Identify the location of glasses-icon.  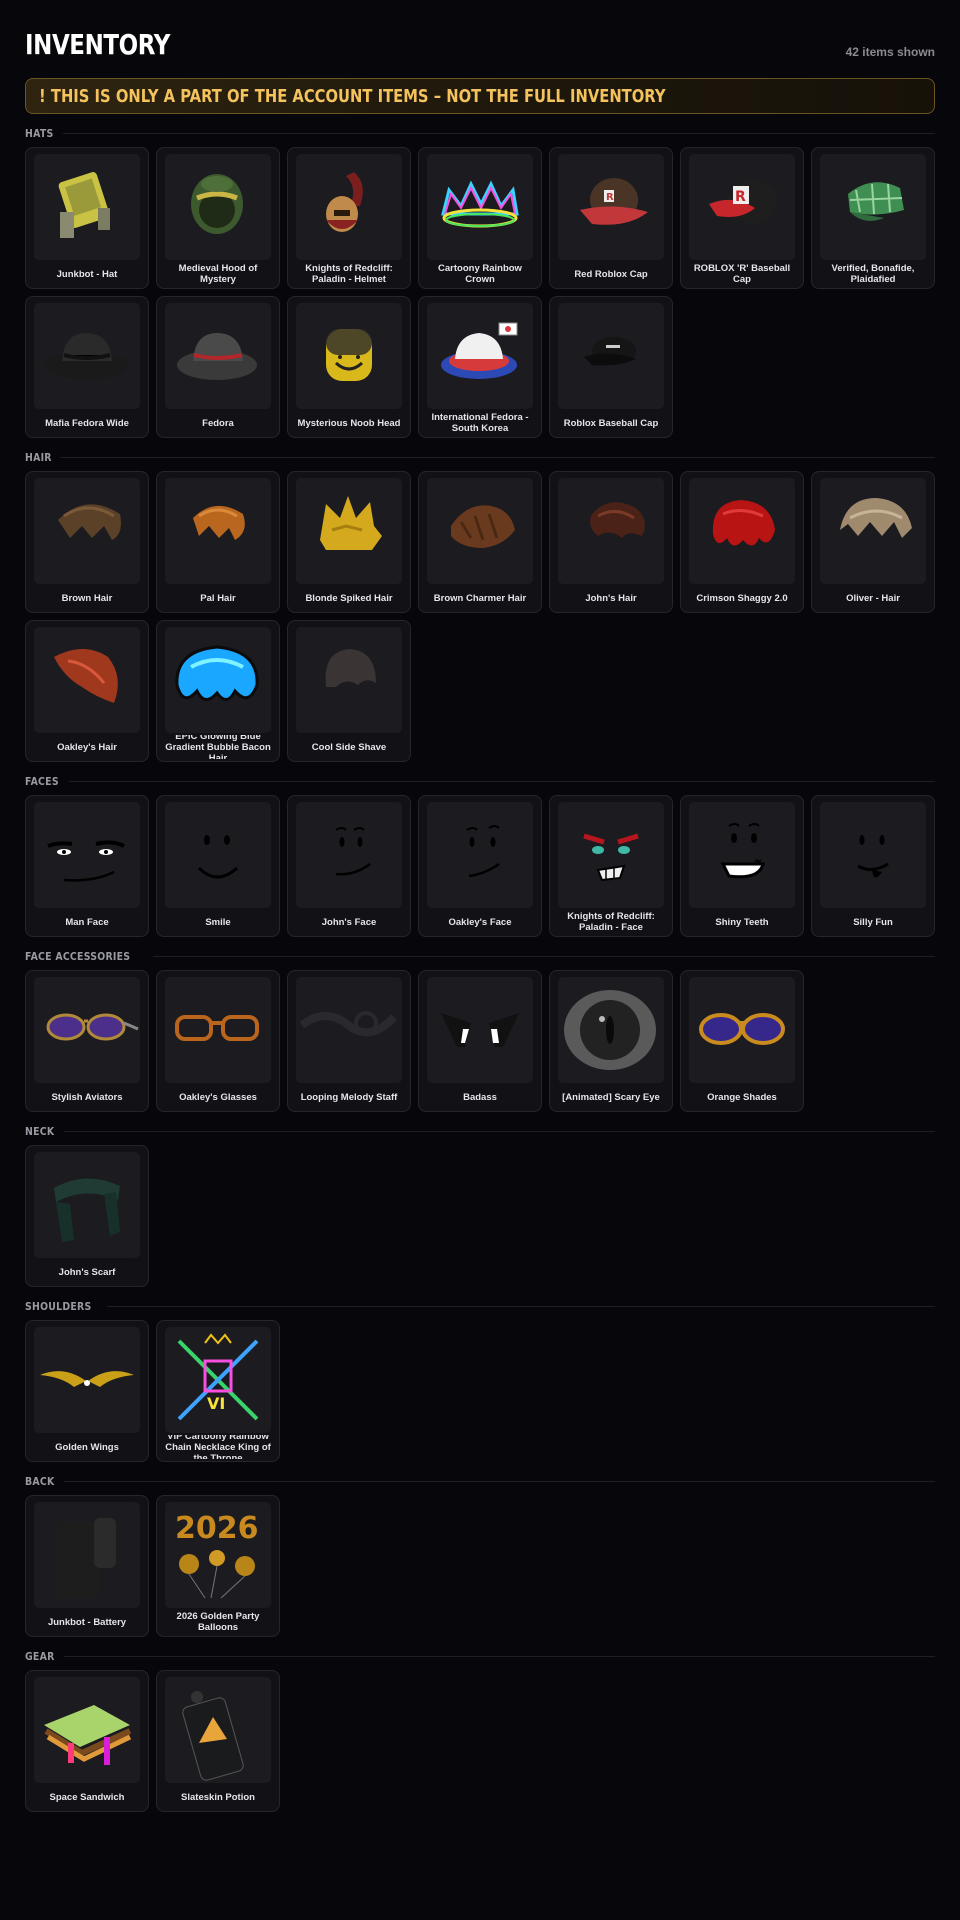
(218, 1030).